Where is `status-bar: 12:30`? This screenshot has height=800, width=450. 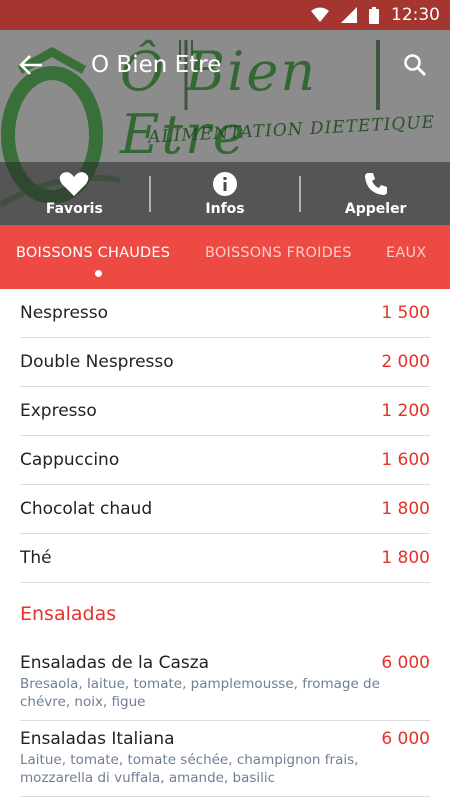
status-bar: 12:30 is located at coordinates (225, 15).